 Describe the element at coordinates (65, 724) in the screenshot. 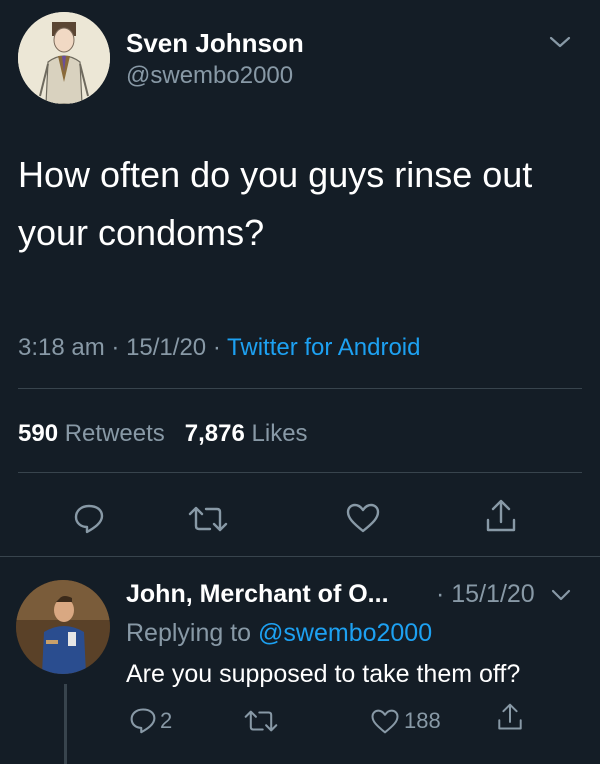

I see `thread-line` at that location.